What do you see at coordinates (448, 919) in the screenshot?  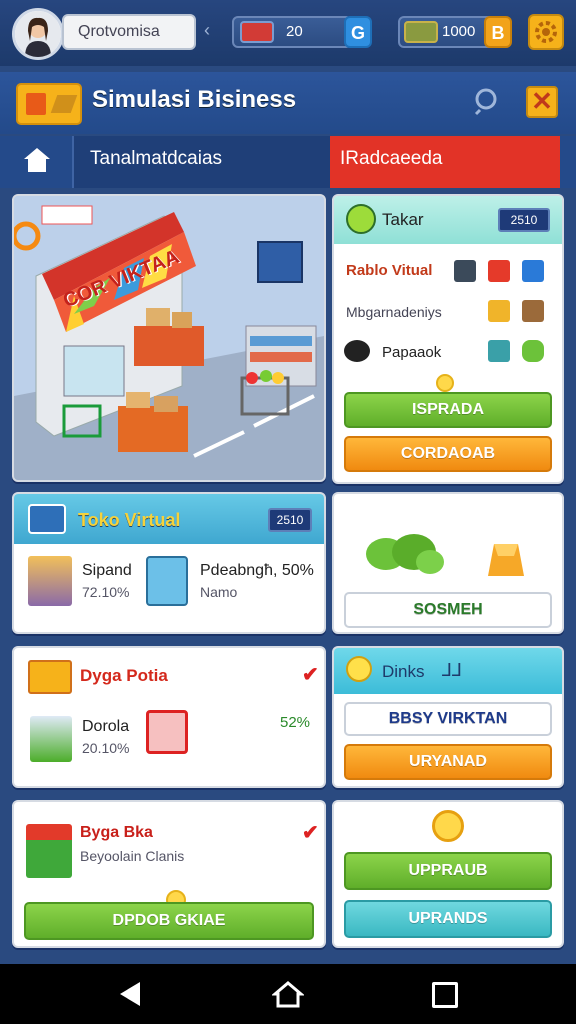 I see `upgrade-teal-button: UPRANDS` at bounding box center [448, 919].